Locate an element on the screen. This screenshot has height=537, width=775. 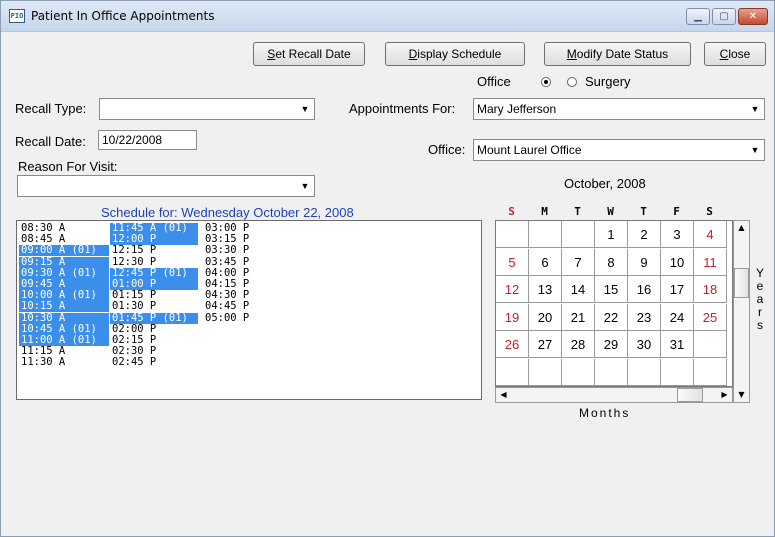
schedule-slot: 05:00 P is located at coordinates (234, 318).